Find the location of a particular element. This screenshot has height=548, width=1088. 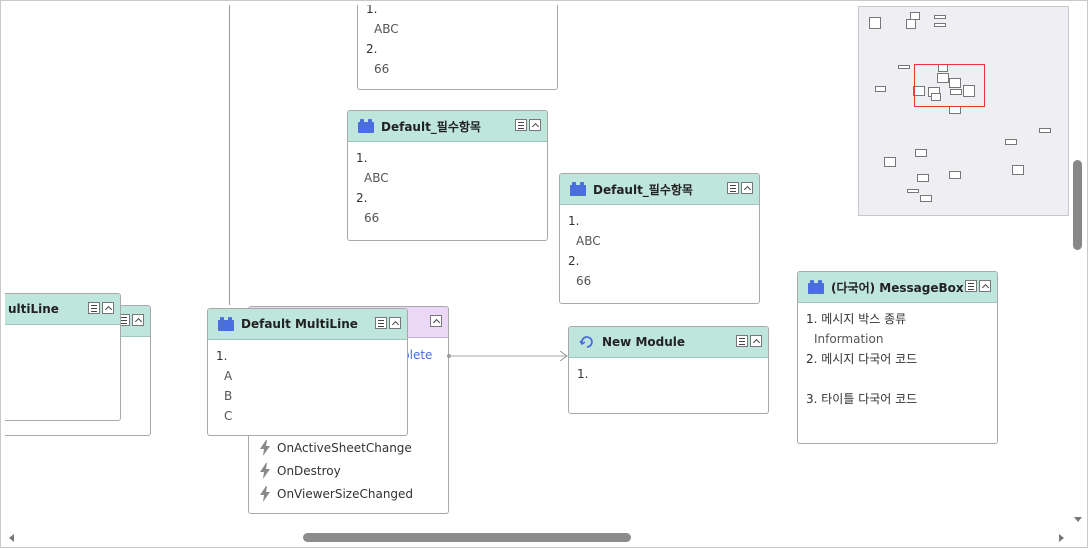

refresh-icon is located at coordinates (586, 342).